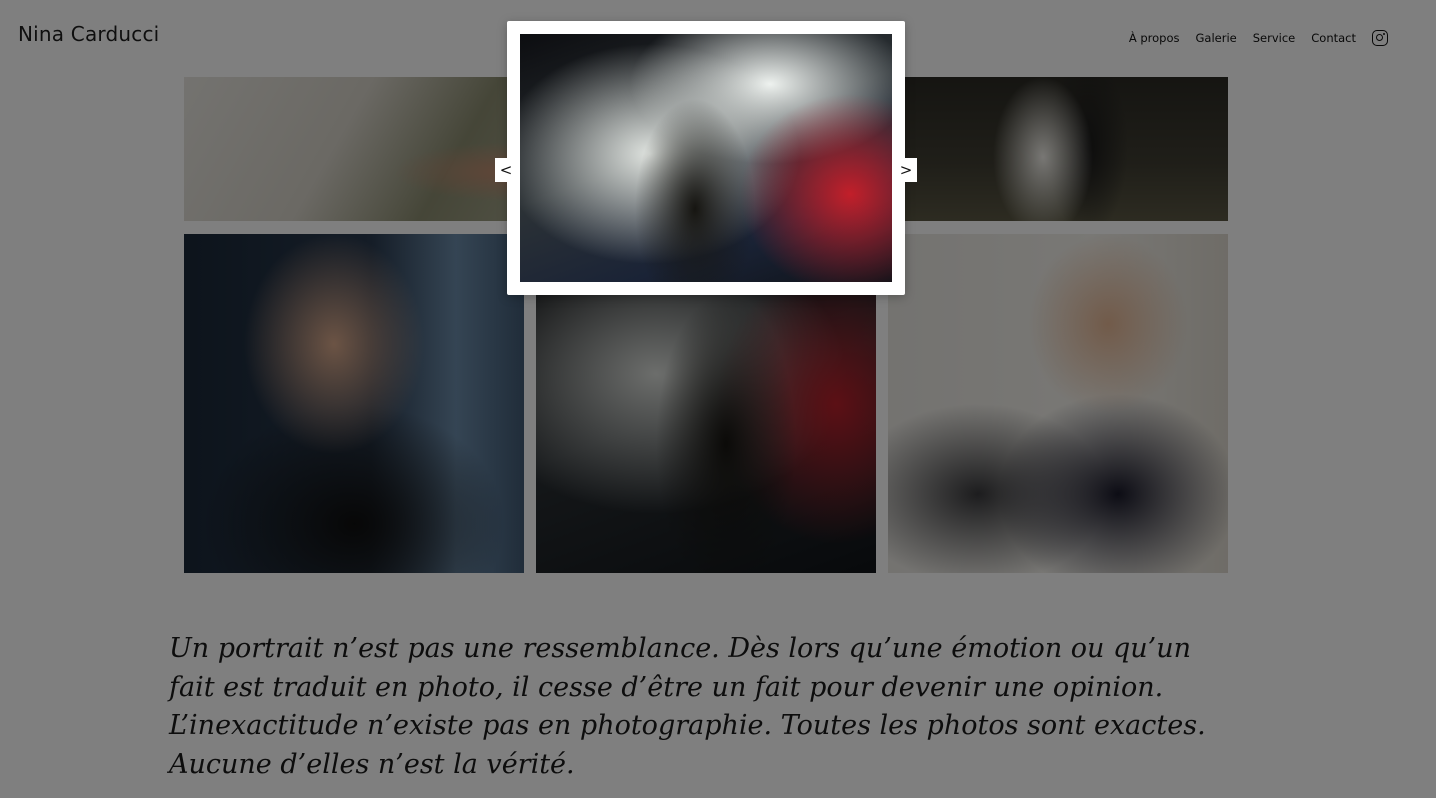  I want to click on lightbox-prev-button: <, so click(506, 170).